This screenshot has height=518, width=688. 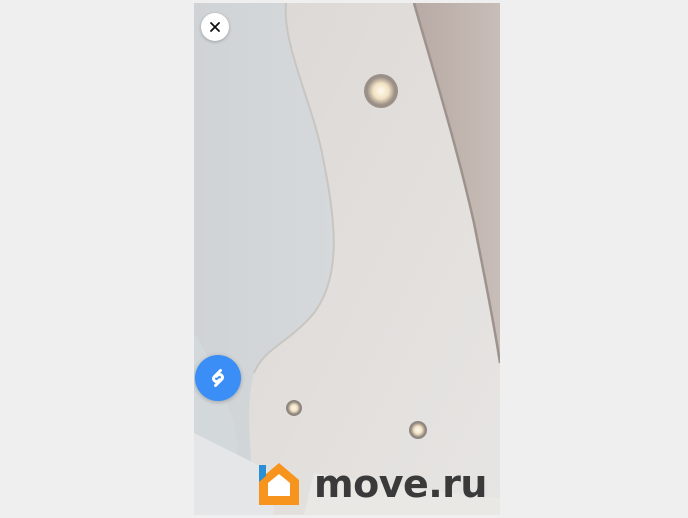 I want to click on shazam-button, so click(x=218, y=378).